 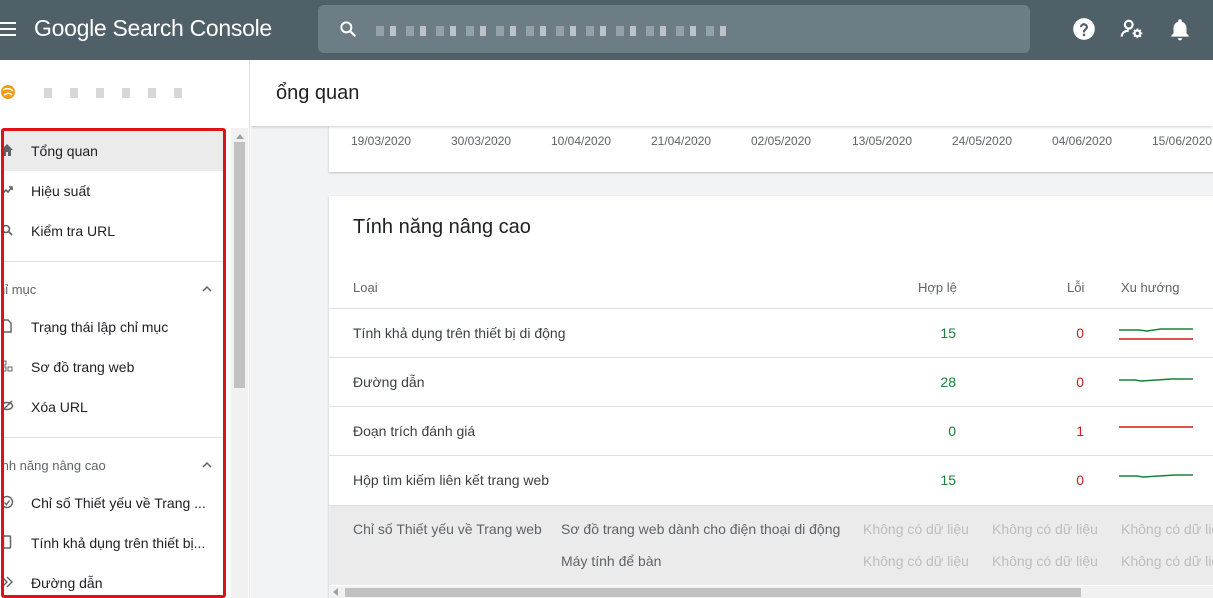 What do you see at coordinates (73, 231) in the screenshot?
I see `sidebar-item-label: Kiểm tra URL` at bounding box center [73, 231].